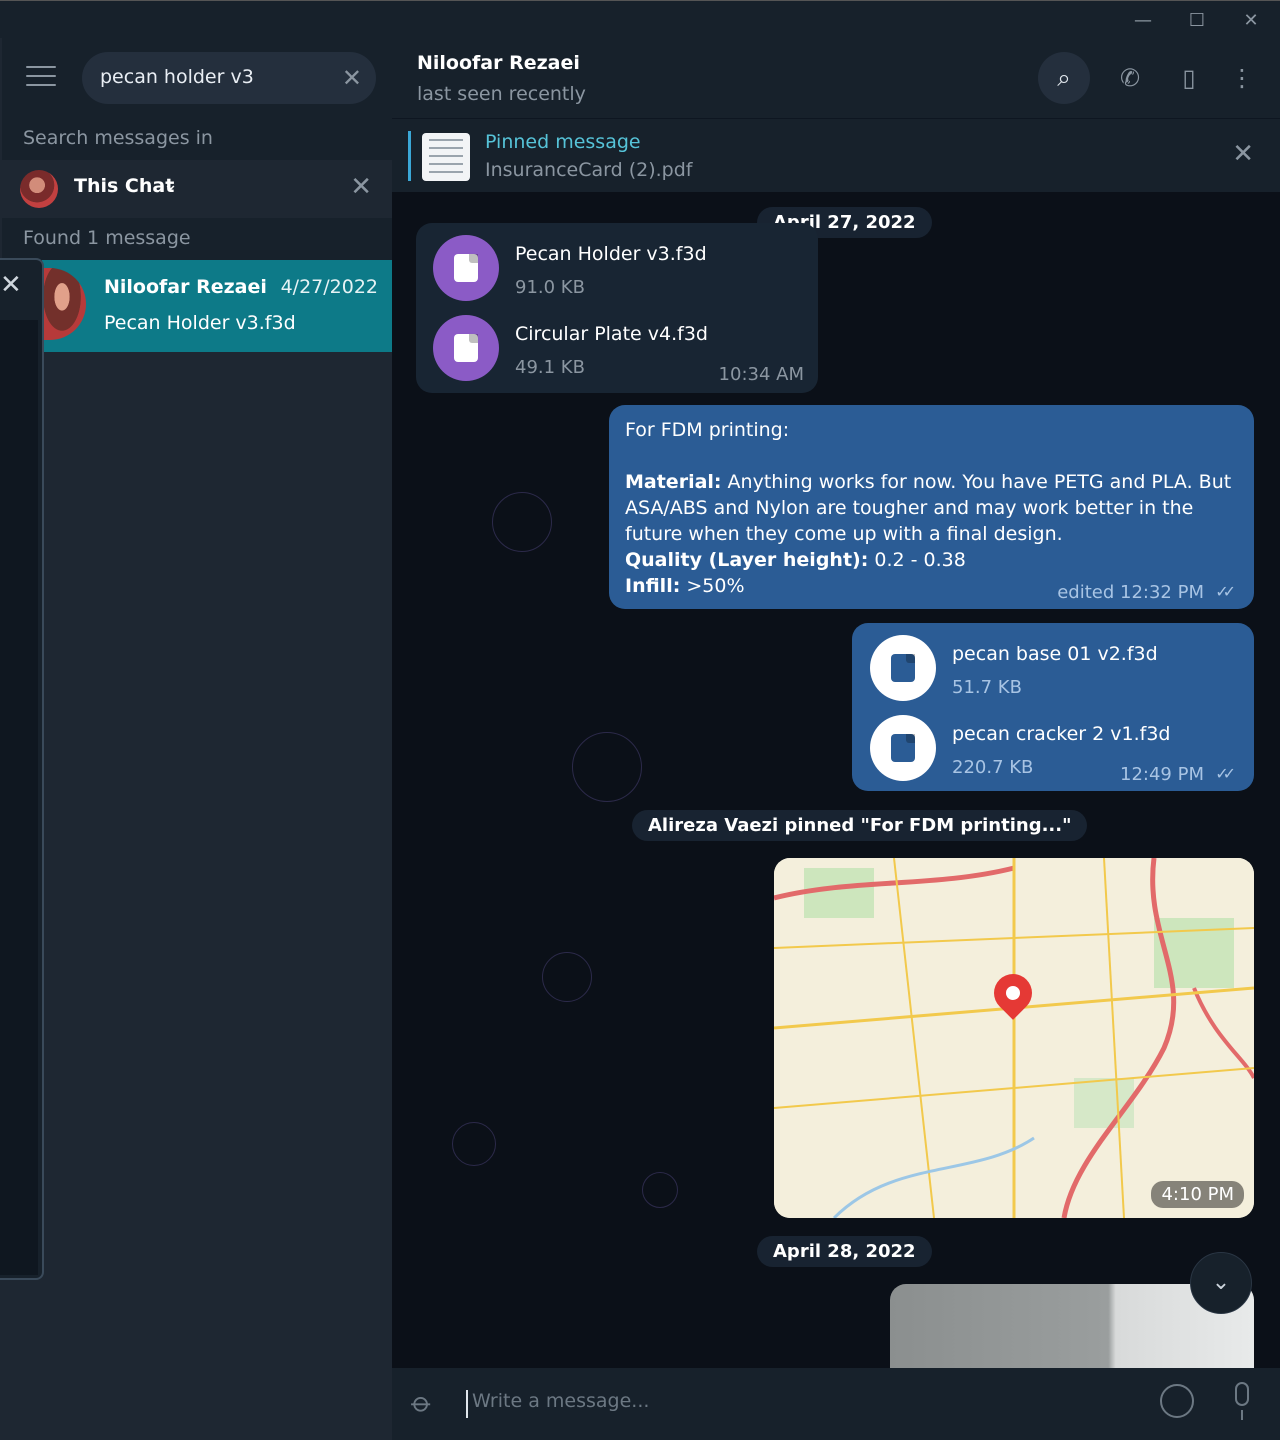  What do you see at coordinates (550, 367) in the screenshot?
I see `file-size: 49.1 KB` at bounding box center [550, 367].